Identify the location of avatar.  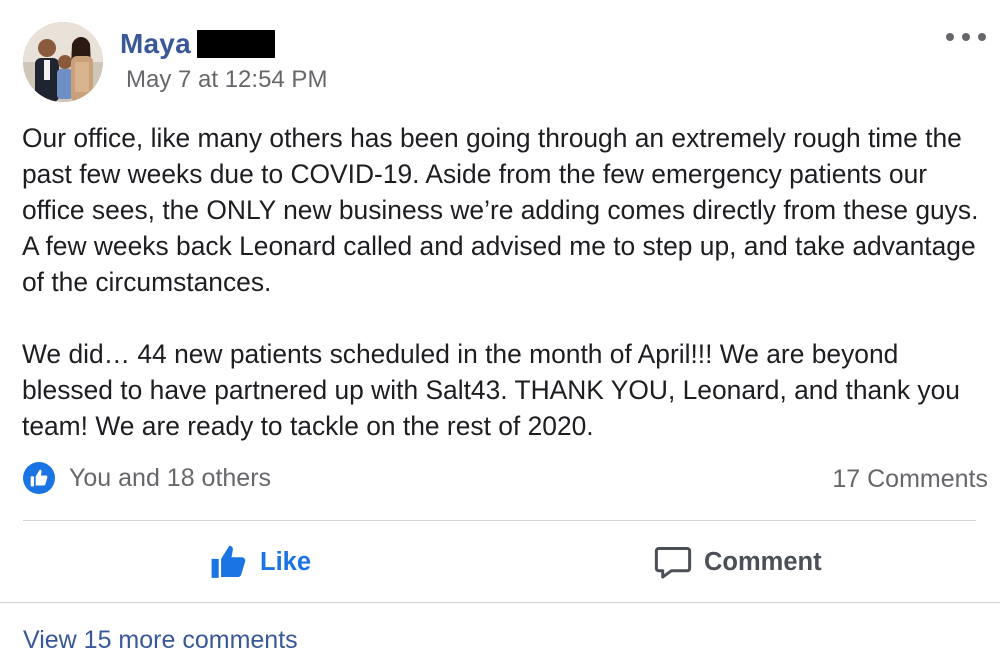
(63, 62).